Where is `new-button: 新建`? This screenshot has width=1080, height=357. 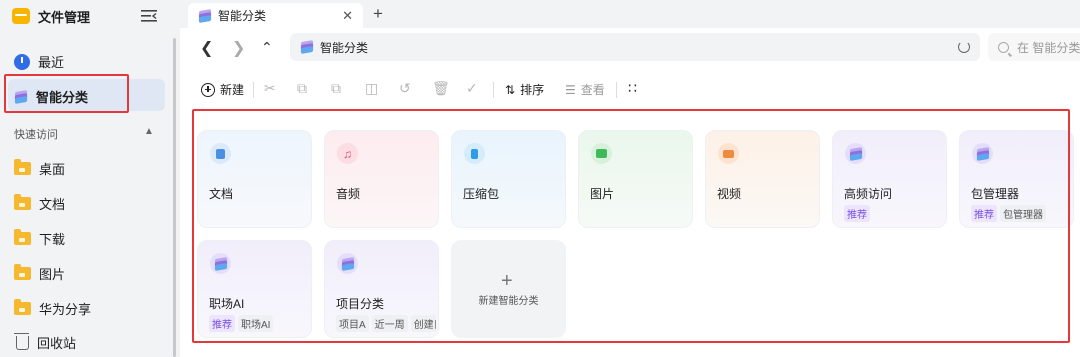
new-button: 新建 is located at coordinates (222, 89).